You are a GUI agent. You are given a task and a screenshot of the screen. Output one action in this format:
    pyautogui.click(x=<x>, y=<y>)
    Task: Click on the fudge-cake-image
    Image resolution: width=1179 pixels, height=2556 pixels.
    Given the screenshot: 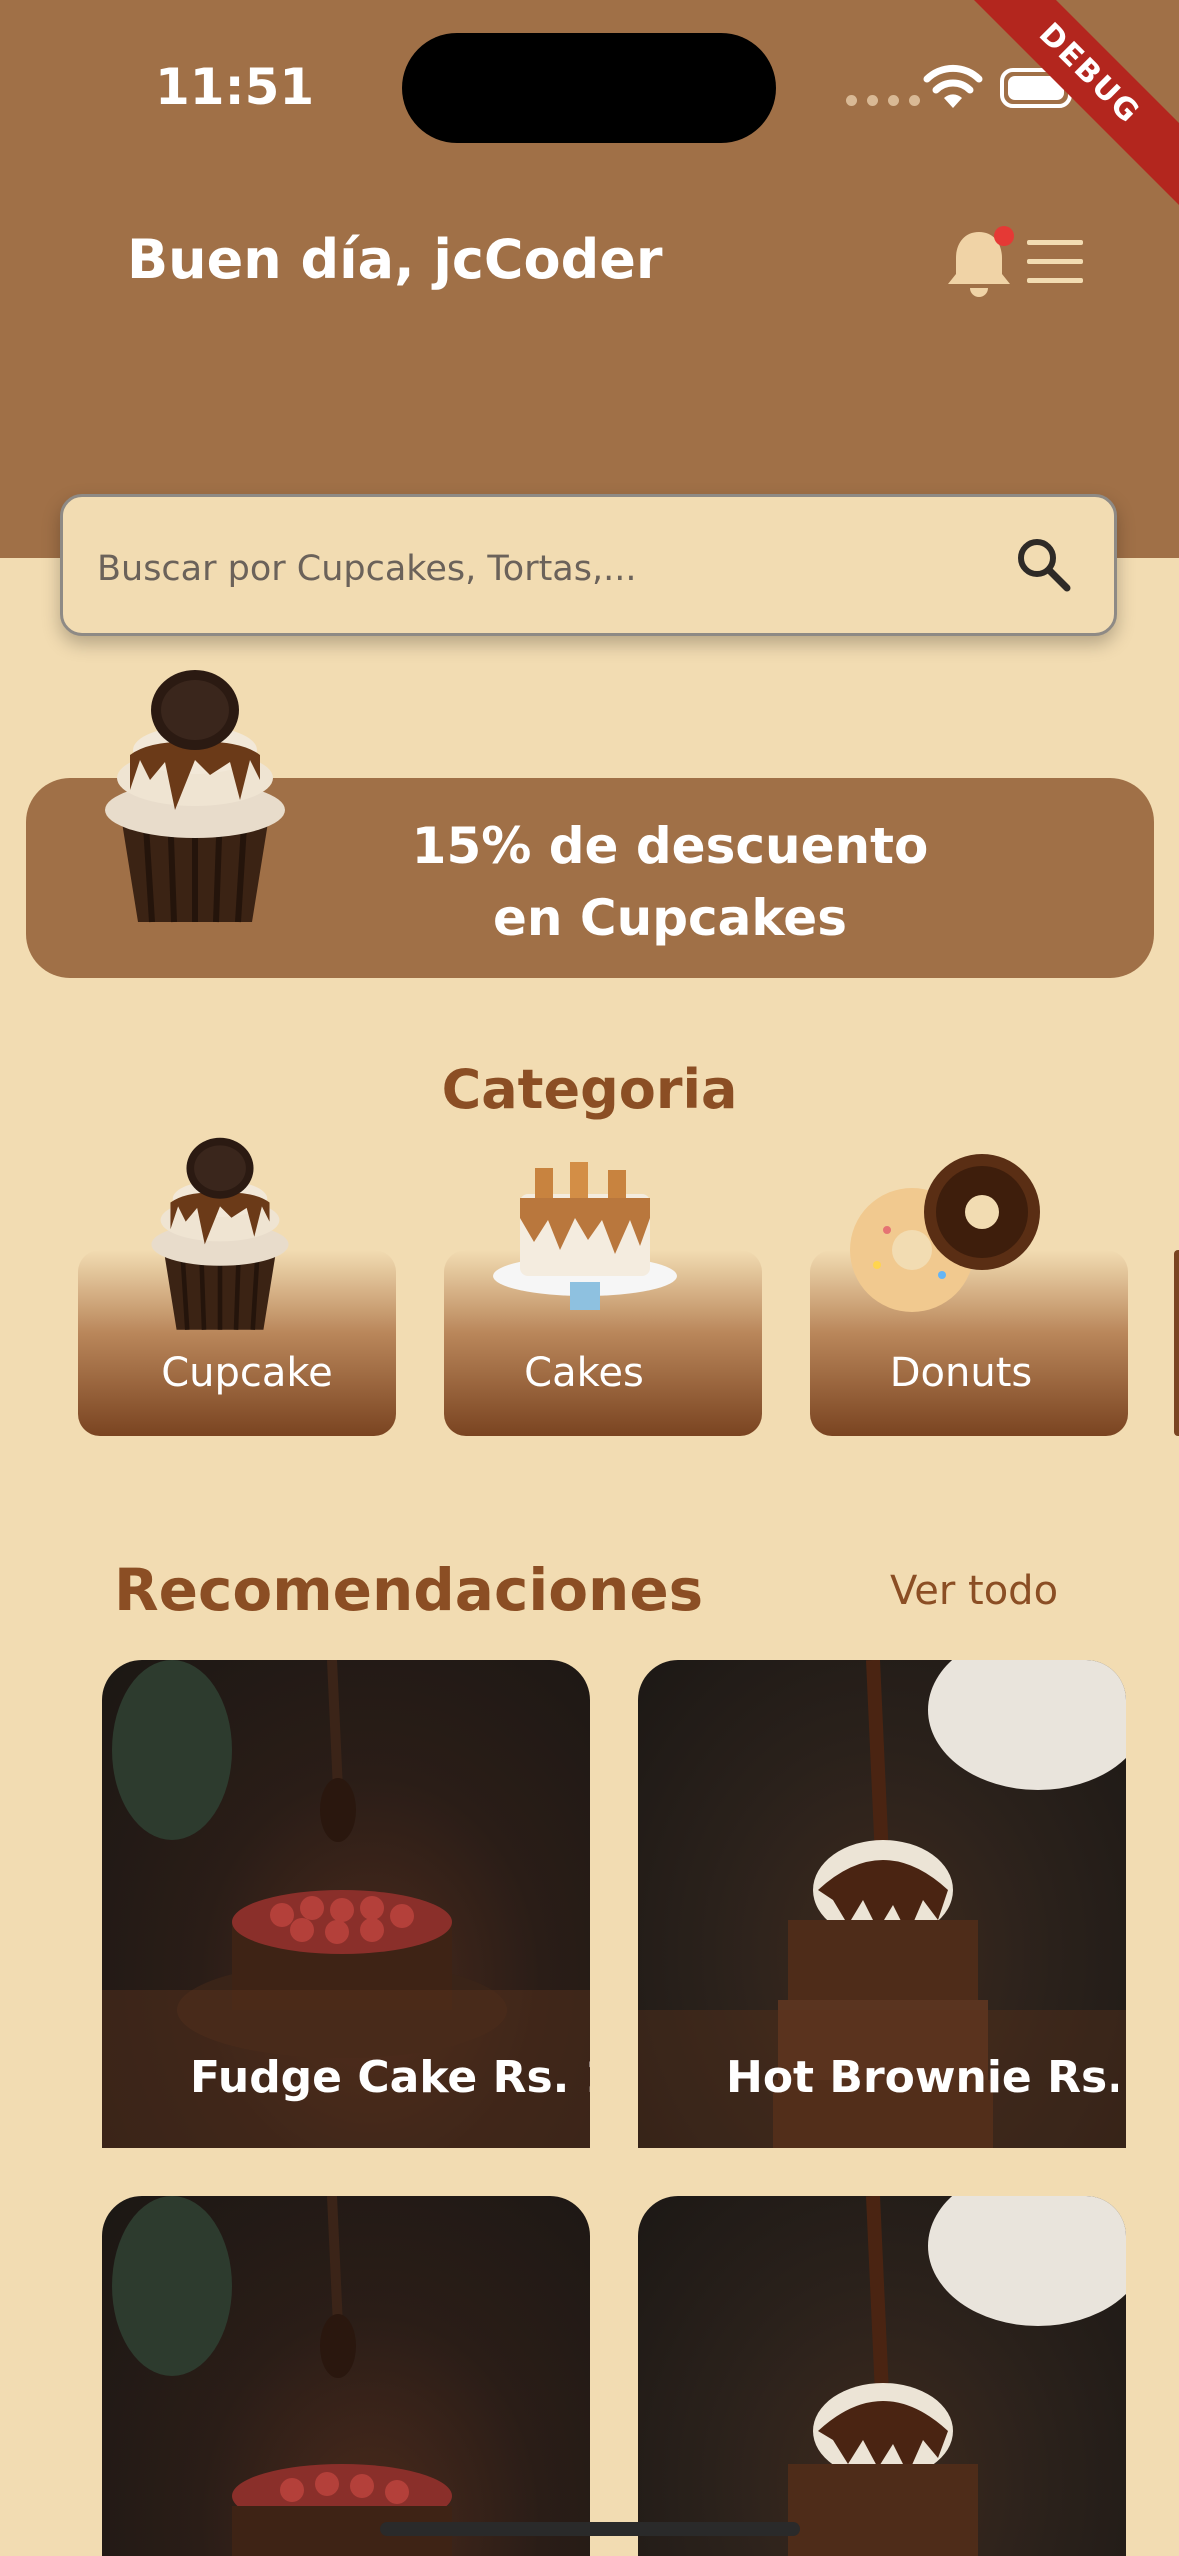 What is the action you would take?
    pyautogui.click(x=282, y=2376)
    